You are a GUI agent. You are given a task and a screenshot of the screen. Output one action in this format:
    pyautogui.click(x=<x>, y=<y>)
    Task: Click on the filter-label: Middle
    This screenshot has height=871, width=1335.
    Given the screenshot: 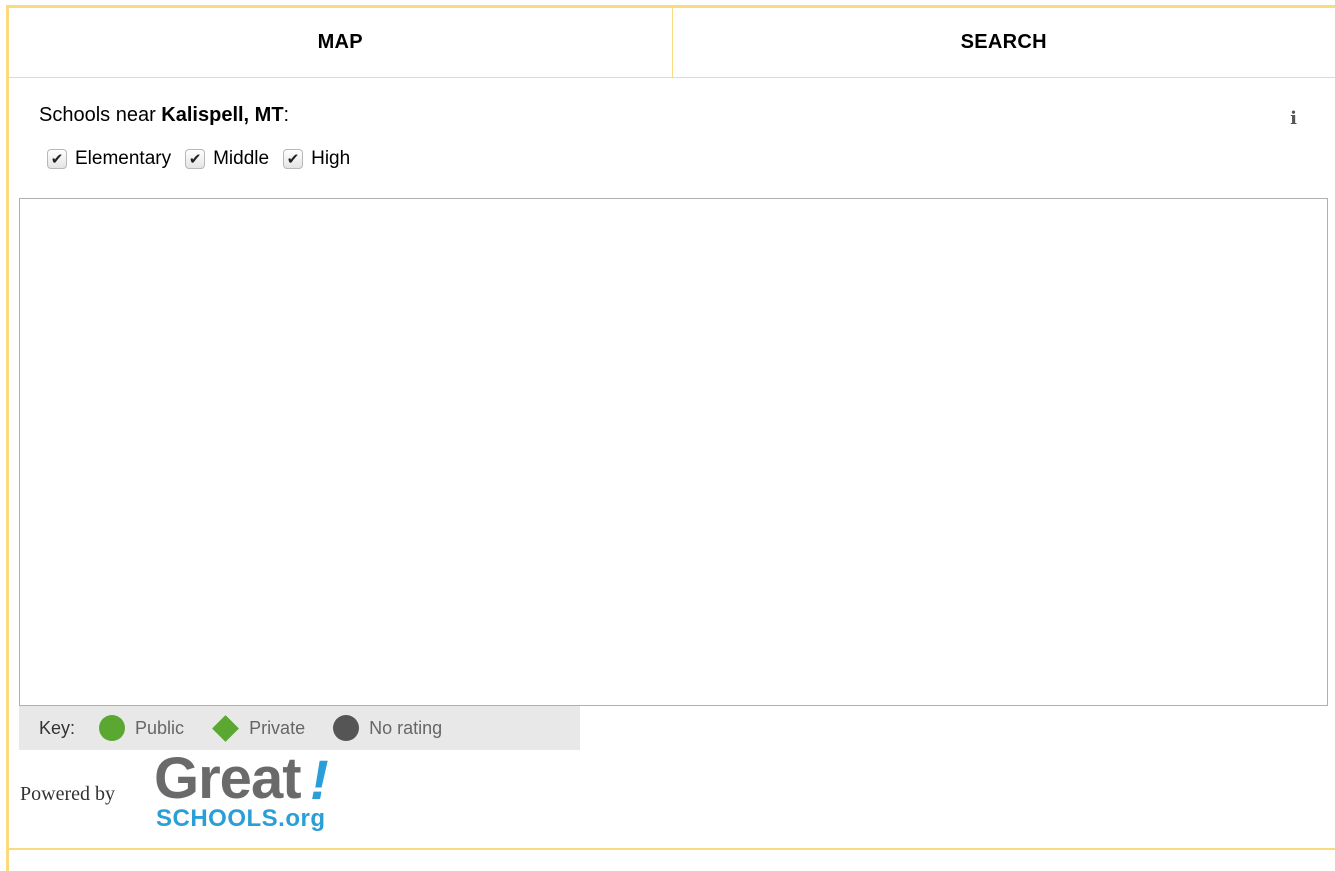 What is the action you would take?
    pyautogui.click(x=241, y=158)
    